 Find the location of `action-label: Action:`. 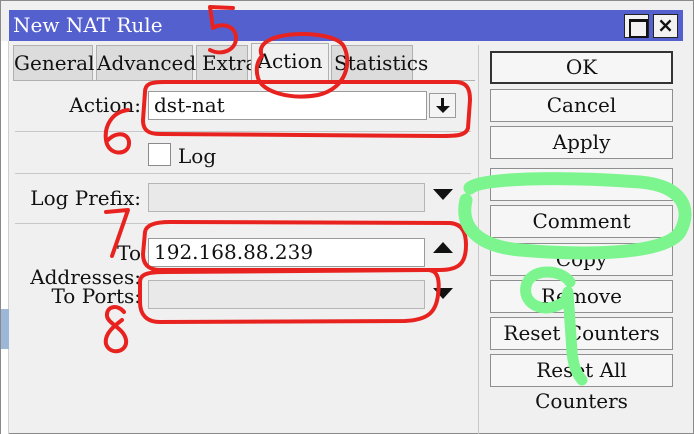

action-label: Action: is located at coordinates (105, 105).